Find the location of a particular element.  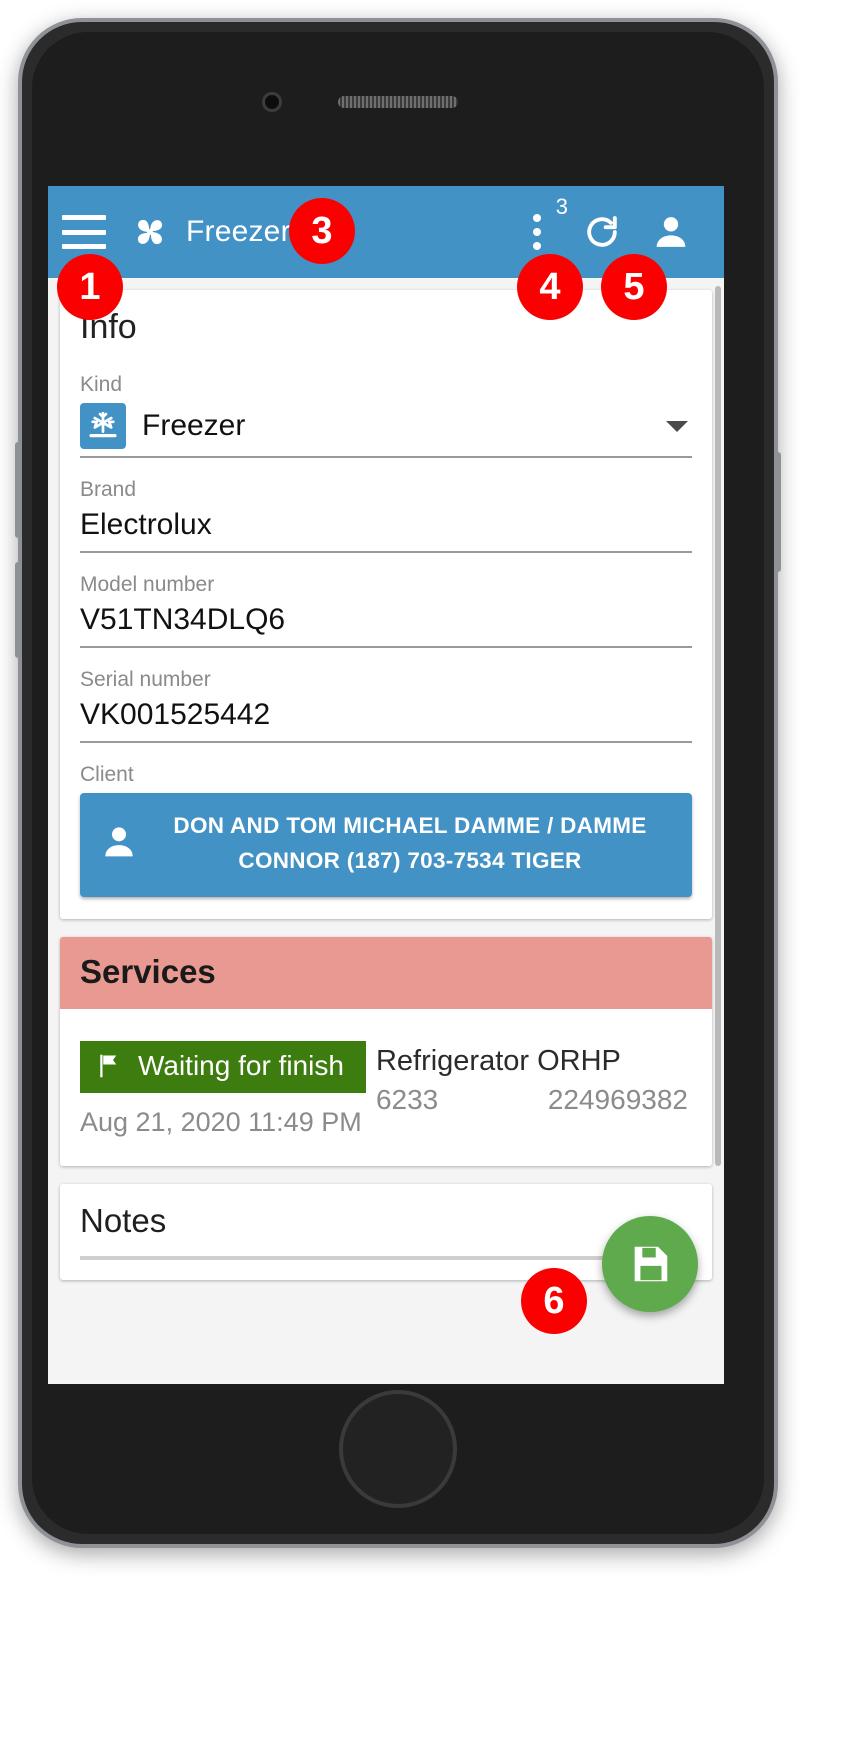

status-badge: Waiting for finish is located at coordinates (223, 1066).